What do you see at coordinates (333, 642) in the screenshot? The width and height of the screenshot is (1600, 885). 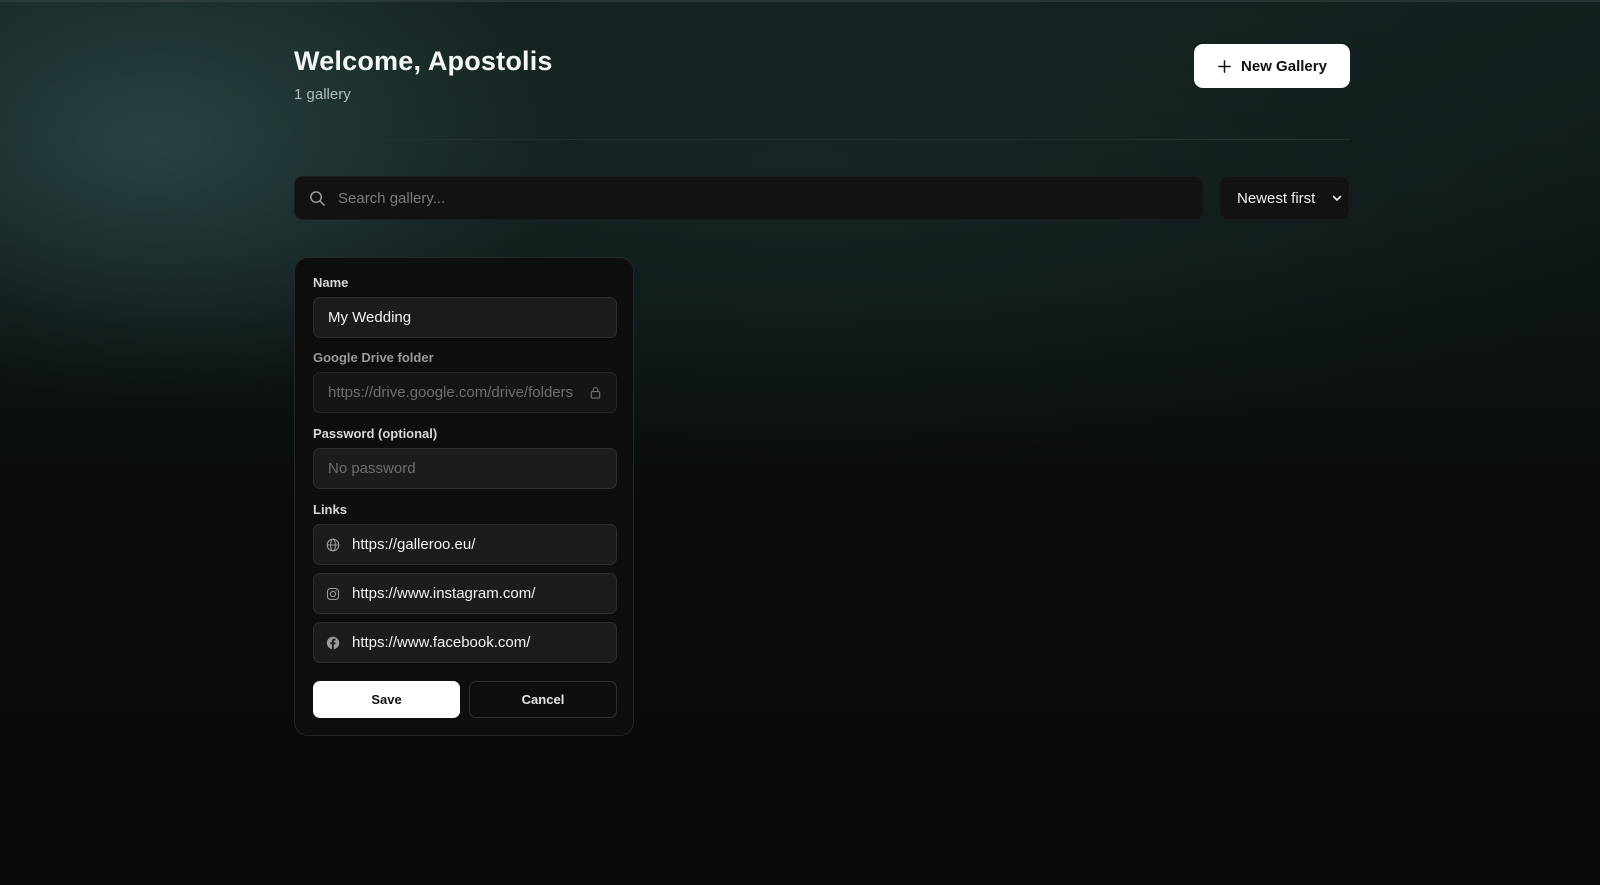 I see `facebook-icon` at bounding box center [333, 642].